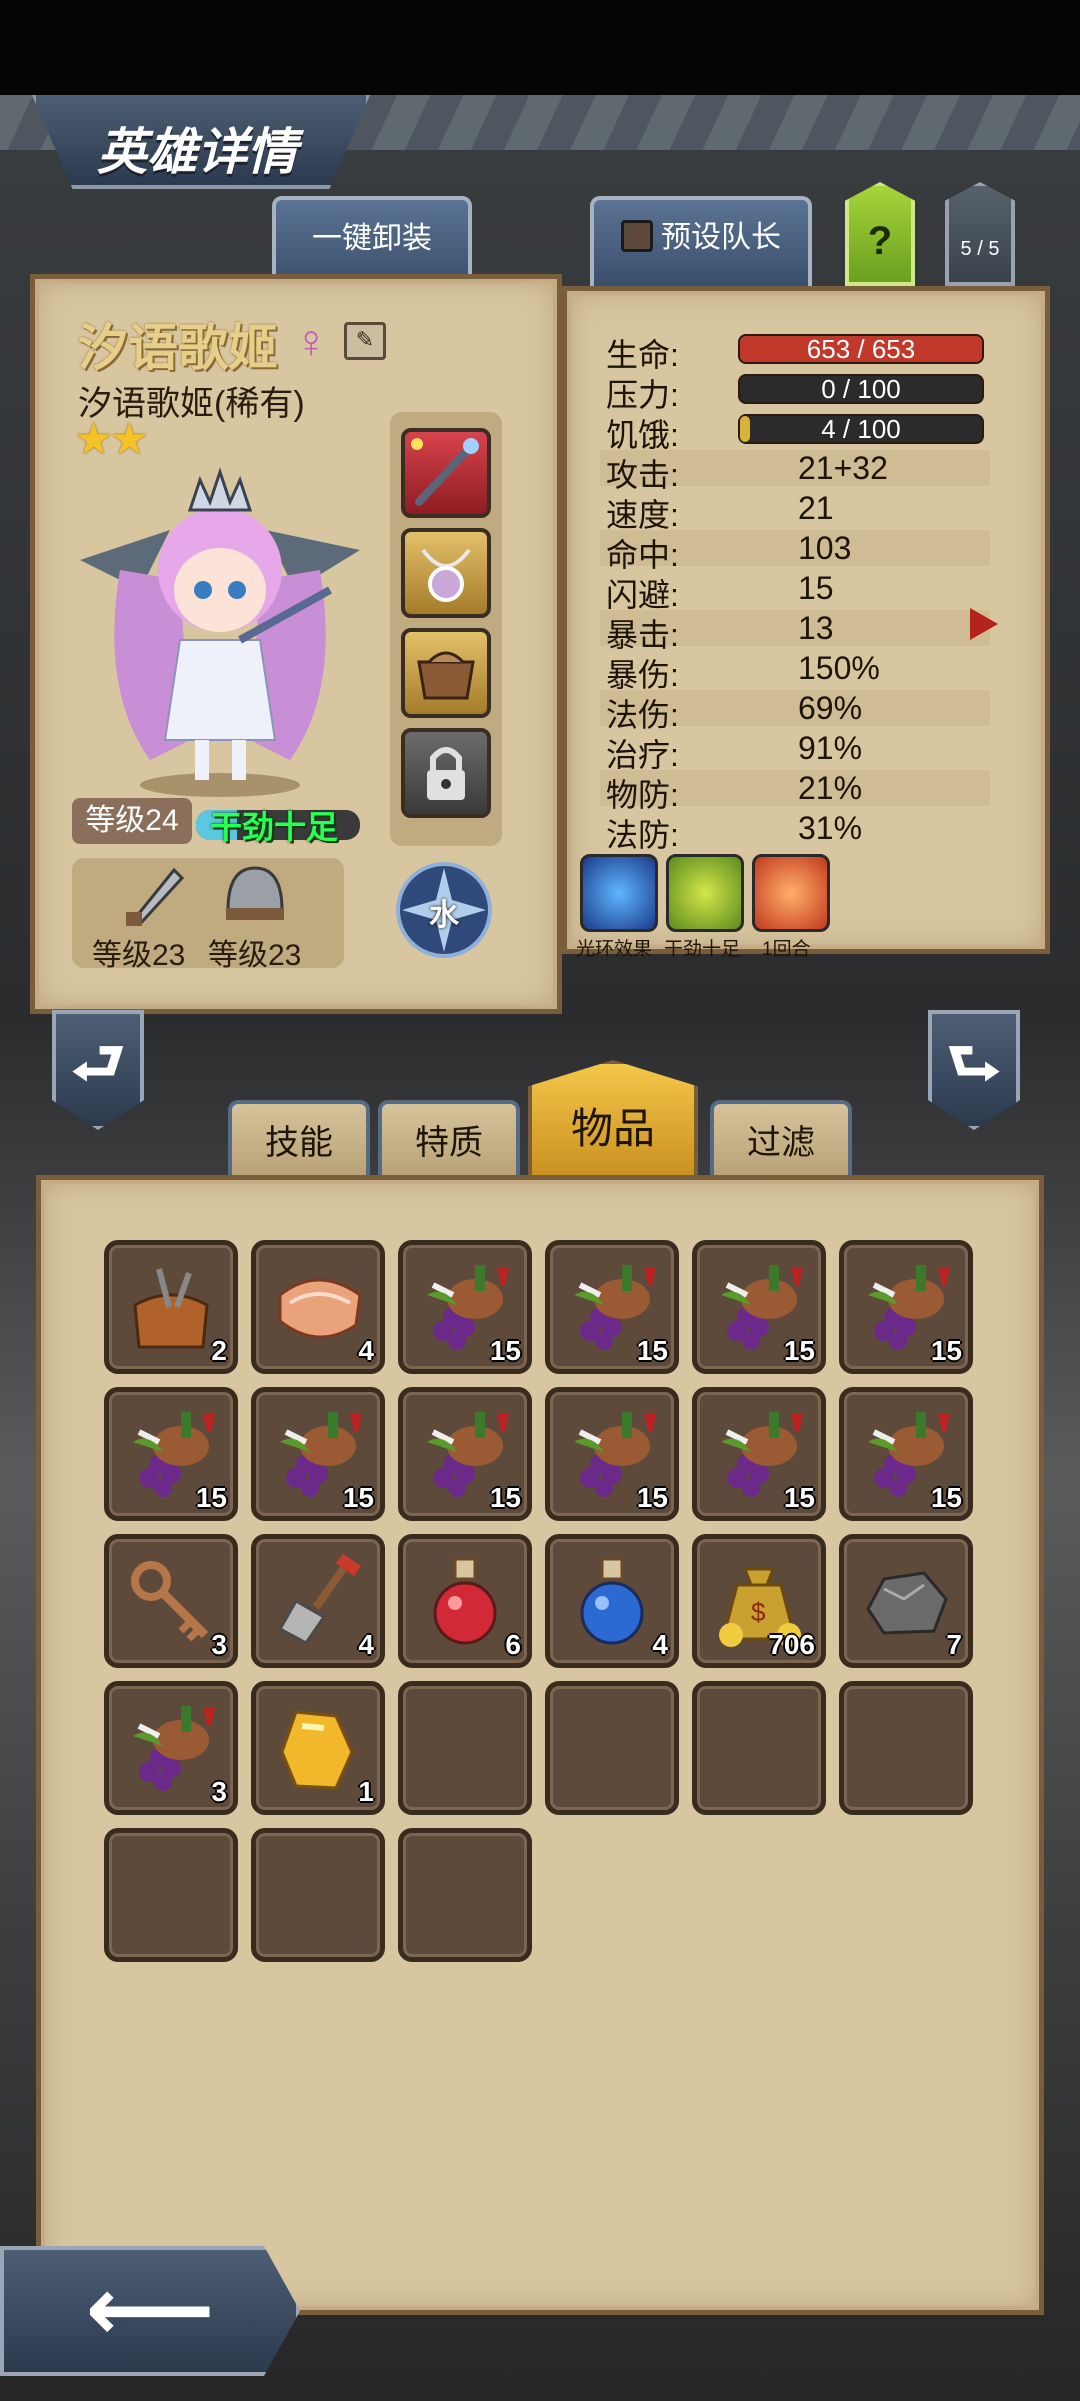  I want to click on back-button: ⟵, so click(150, 2311).